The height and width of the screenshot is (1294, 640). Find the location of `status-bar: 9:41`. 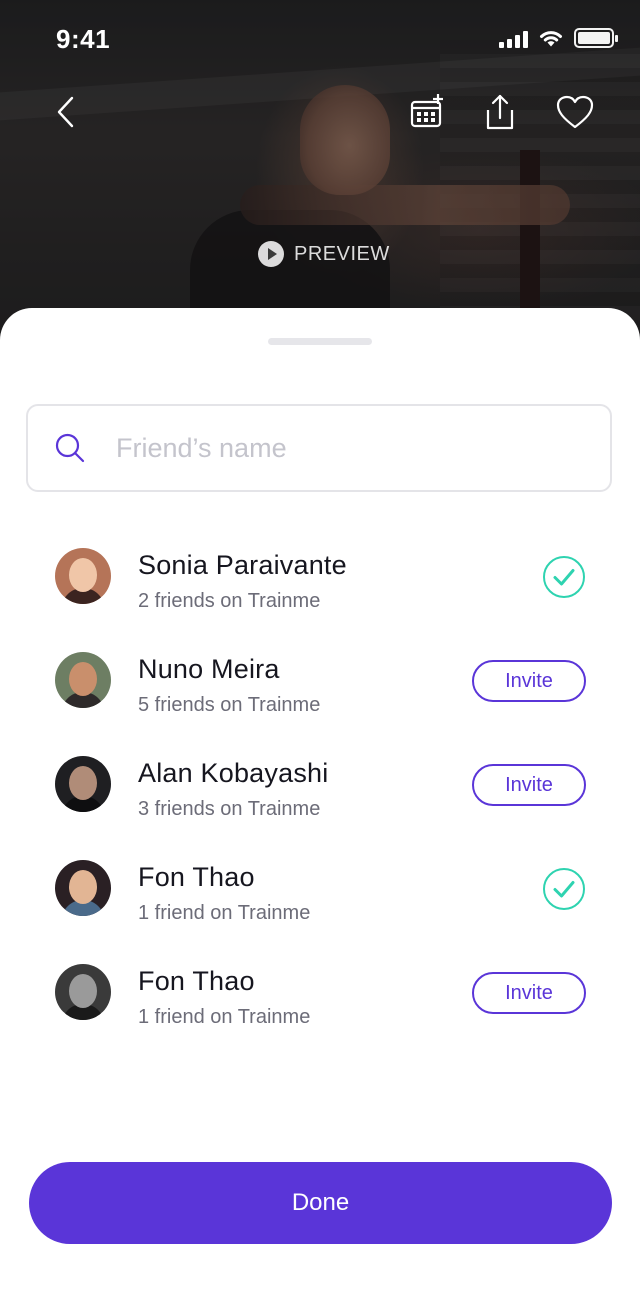

status-bar: 9:41 is located at coordinates (320, 40).